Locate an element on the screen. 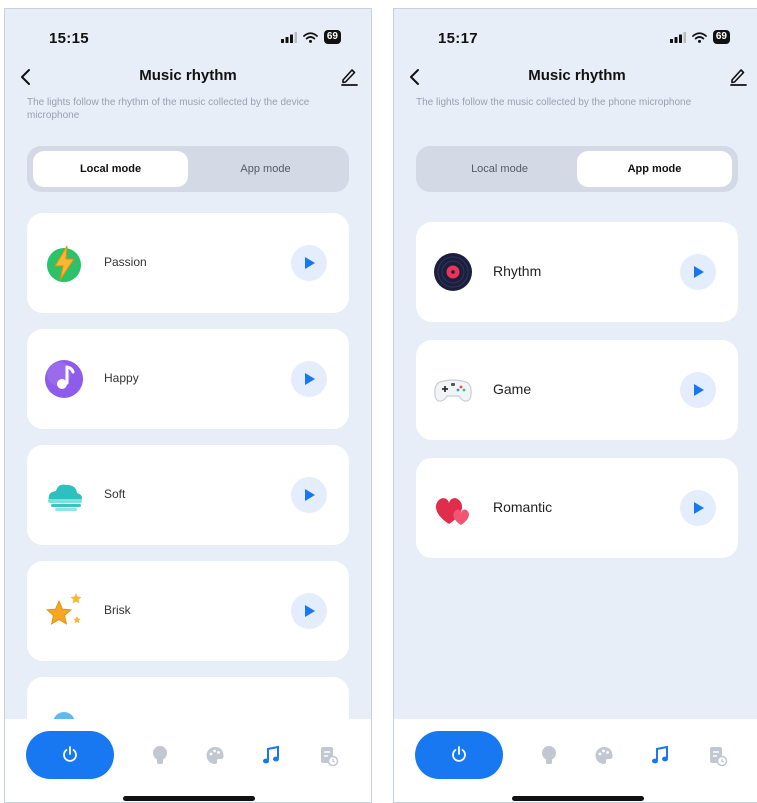  mode-card-happy: Happy is located at coordinates (188, 379).